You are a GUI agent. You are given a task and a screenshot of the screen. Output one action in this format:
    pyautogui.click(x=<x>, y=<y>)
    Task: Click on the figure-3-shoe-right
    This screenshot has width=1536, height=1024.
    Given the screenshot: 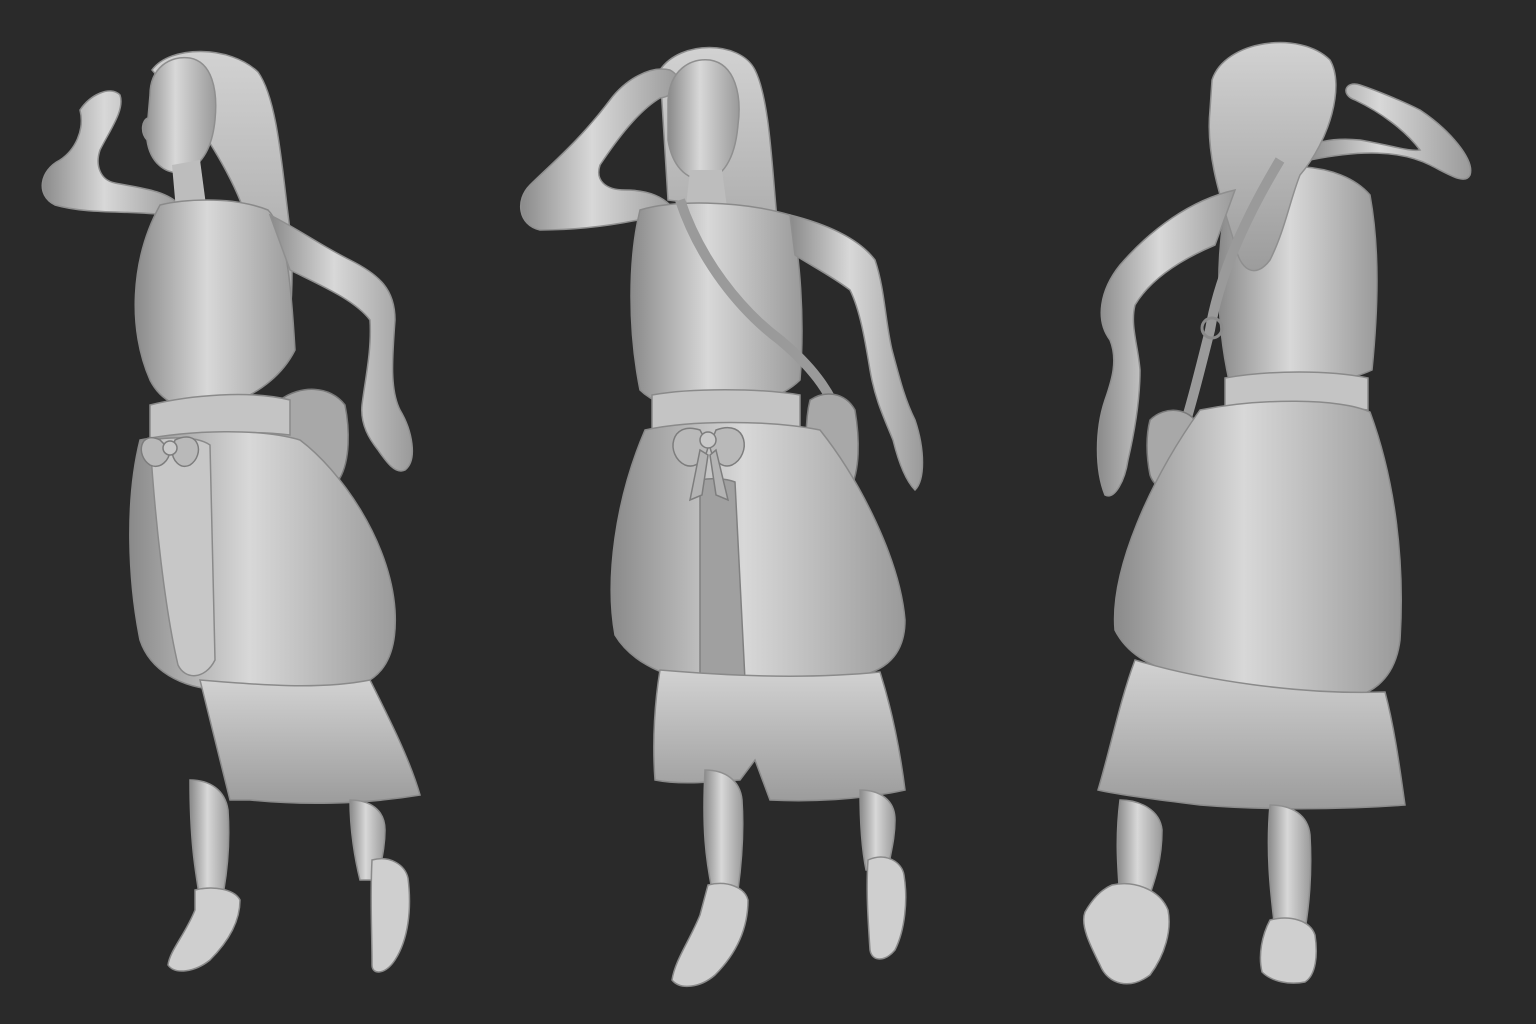 What is the action you would take?
    pyautogui.click(x=1288, y=950)
    